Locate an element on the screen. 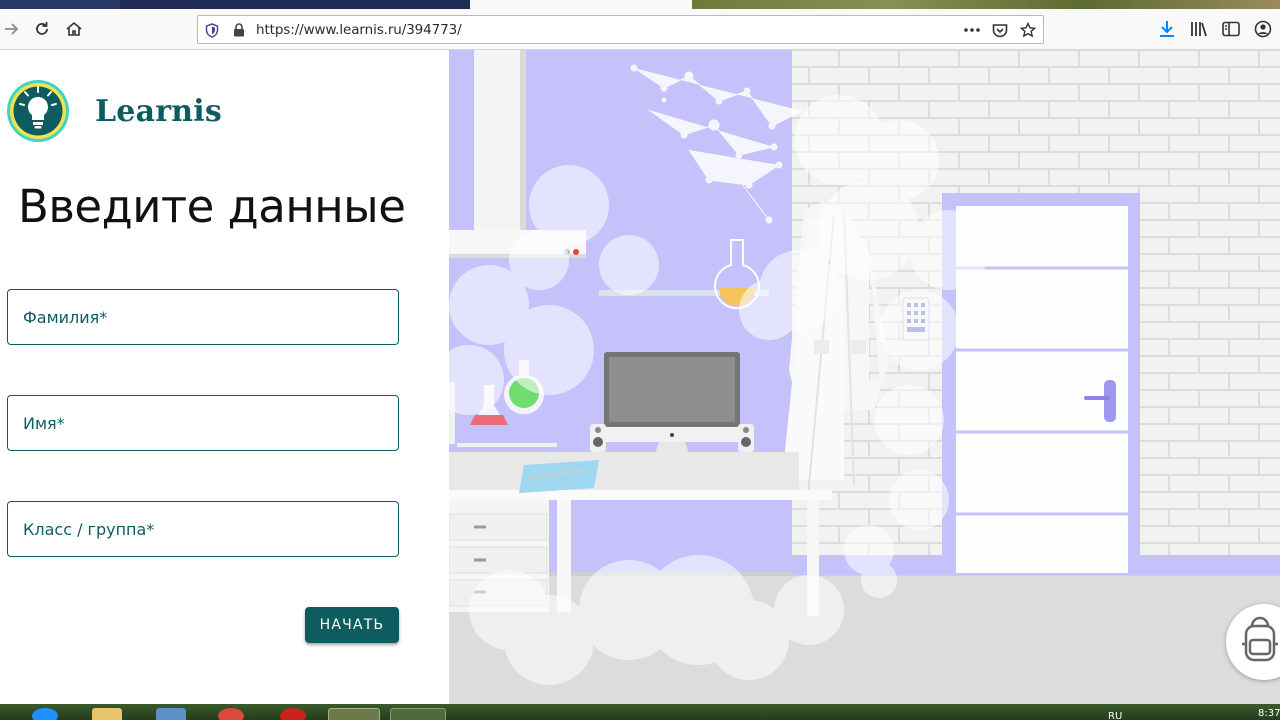 Image resolution: width=1280 pixels, height=720 pixels. page-title: Введите данные is located at coordinates (212, 206).